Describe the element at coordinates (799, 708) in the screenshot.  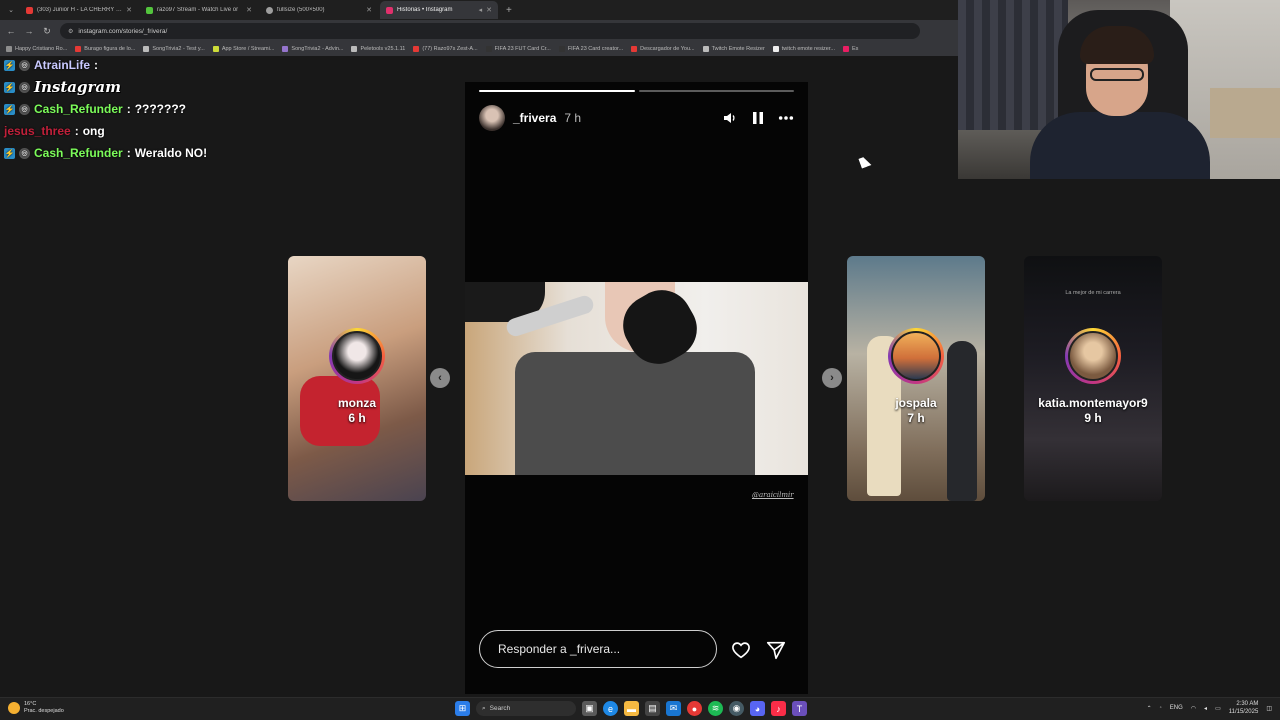
I see `teams-icon: T` at that location.